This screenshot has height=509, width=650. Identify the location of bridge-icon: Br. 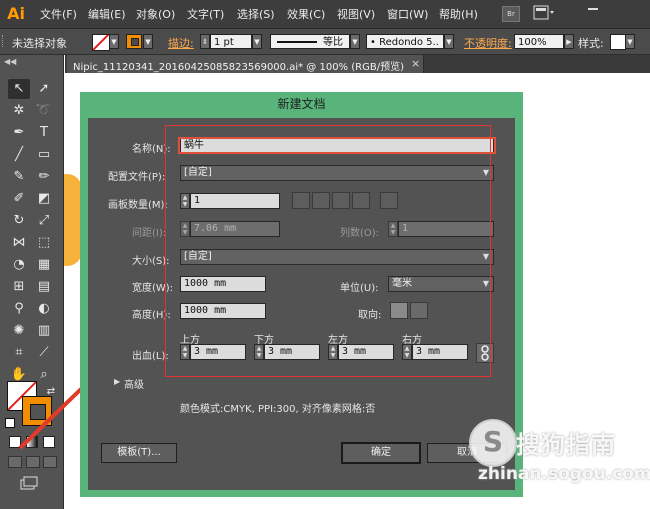
(511, 14).